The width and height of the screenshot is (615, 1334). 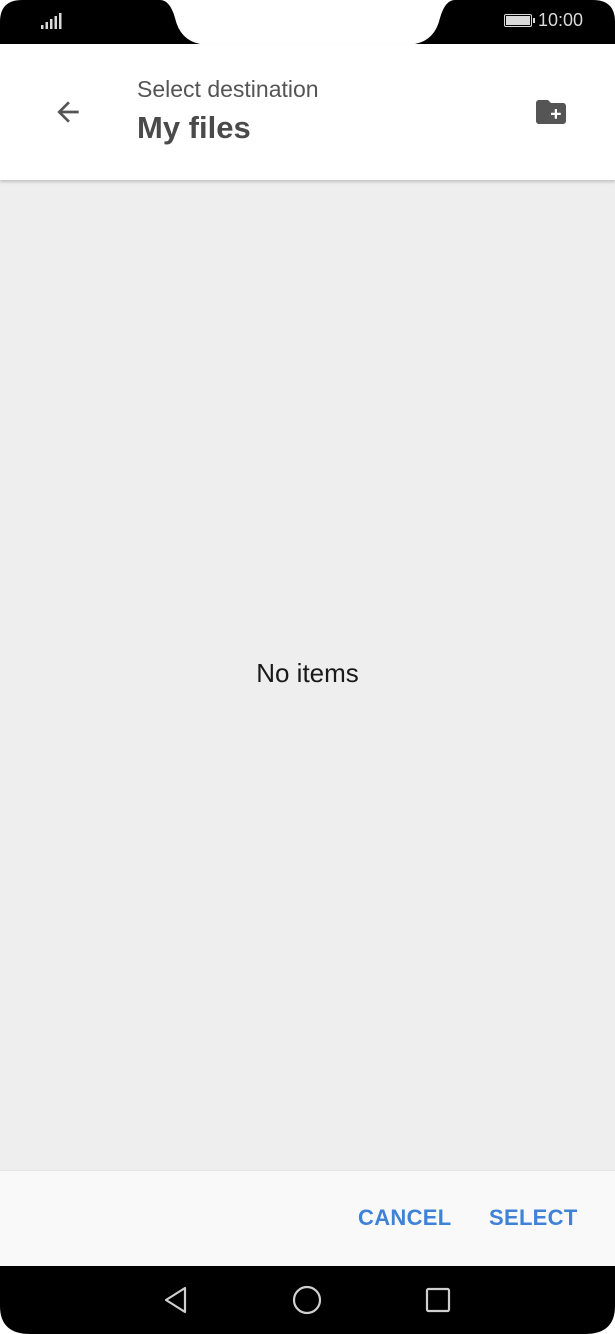 What do you see at coordinates (560, 20) in the screenshot?
I see `status-time: 10:00` at bounding box center [560, 20].